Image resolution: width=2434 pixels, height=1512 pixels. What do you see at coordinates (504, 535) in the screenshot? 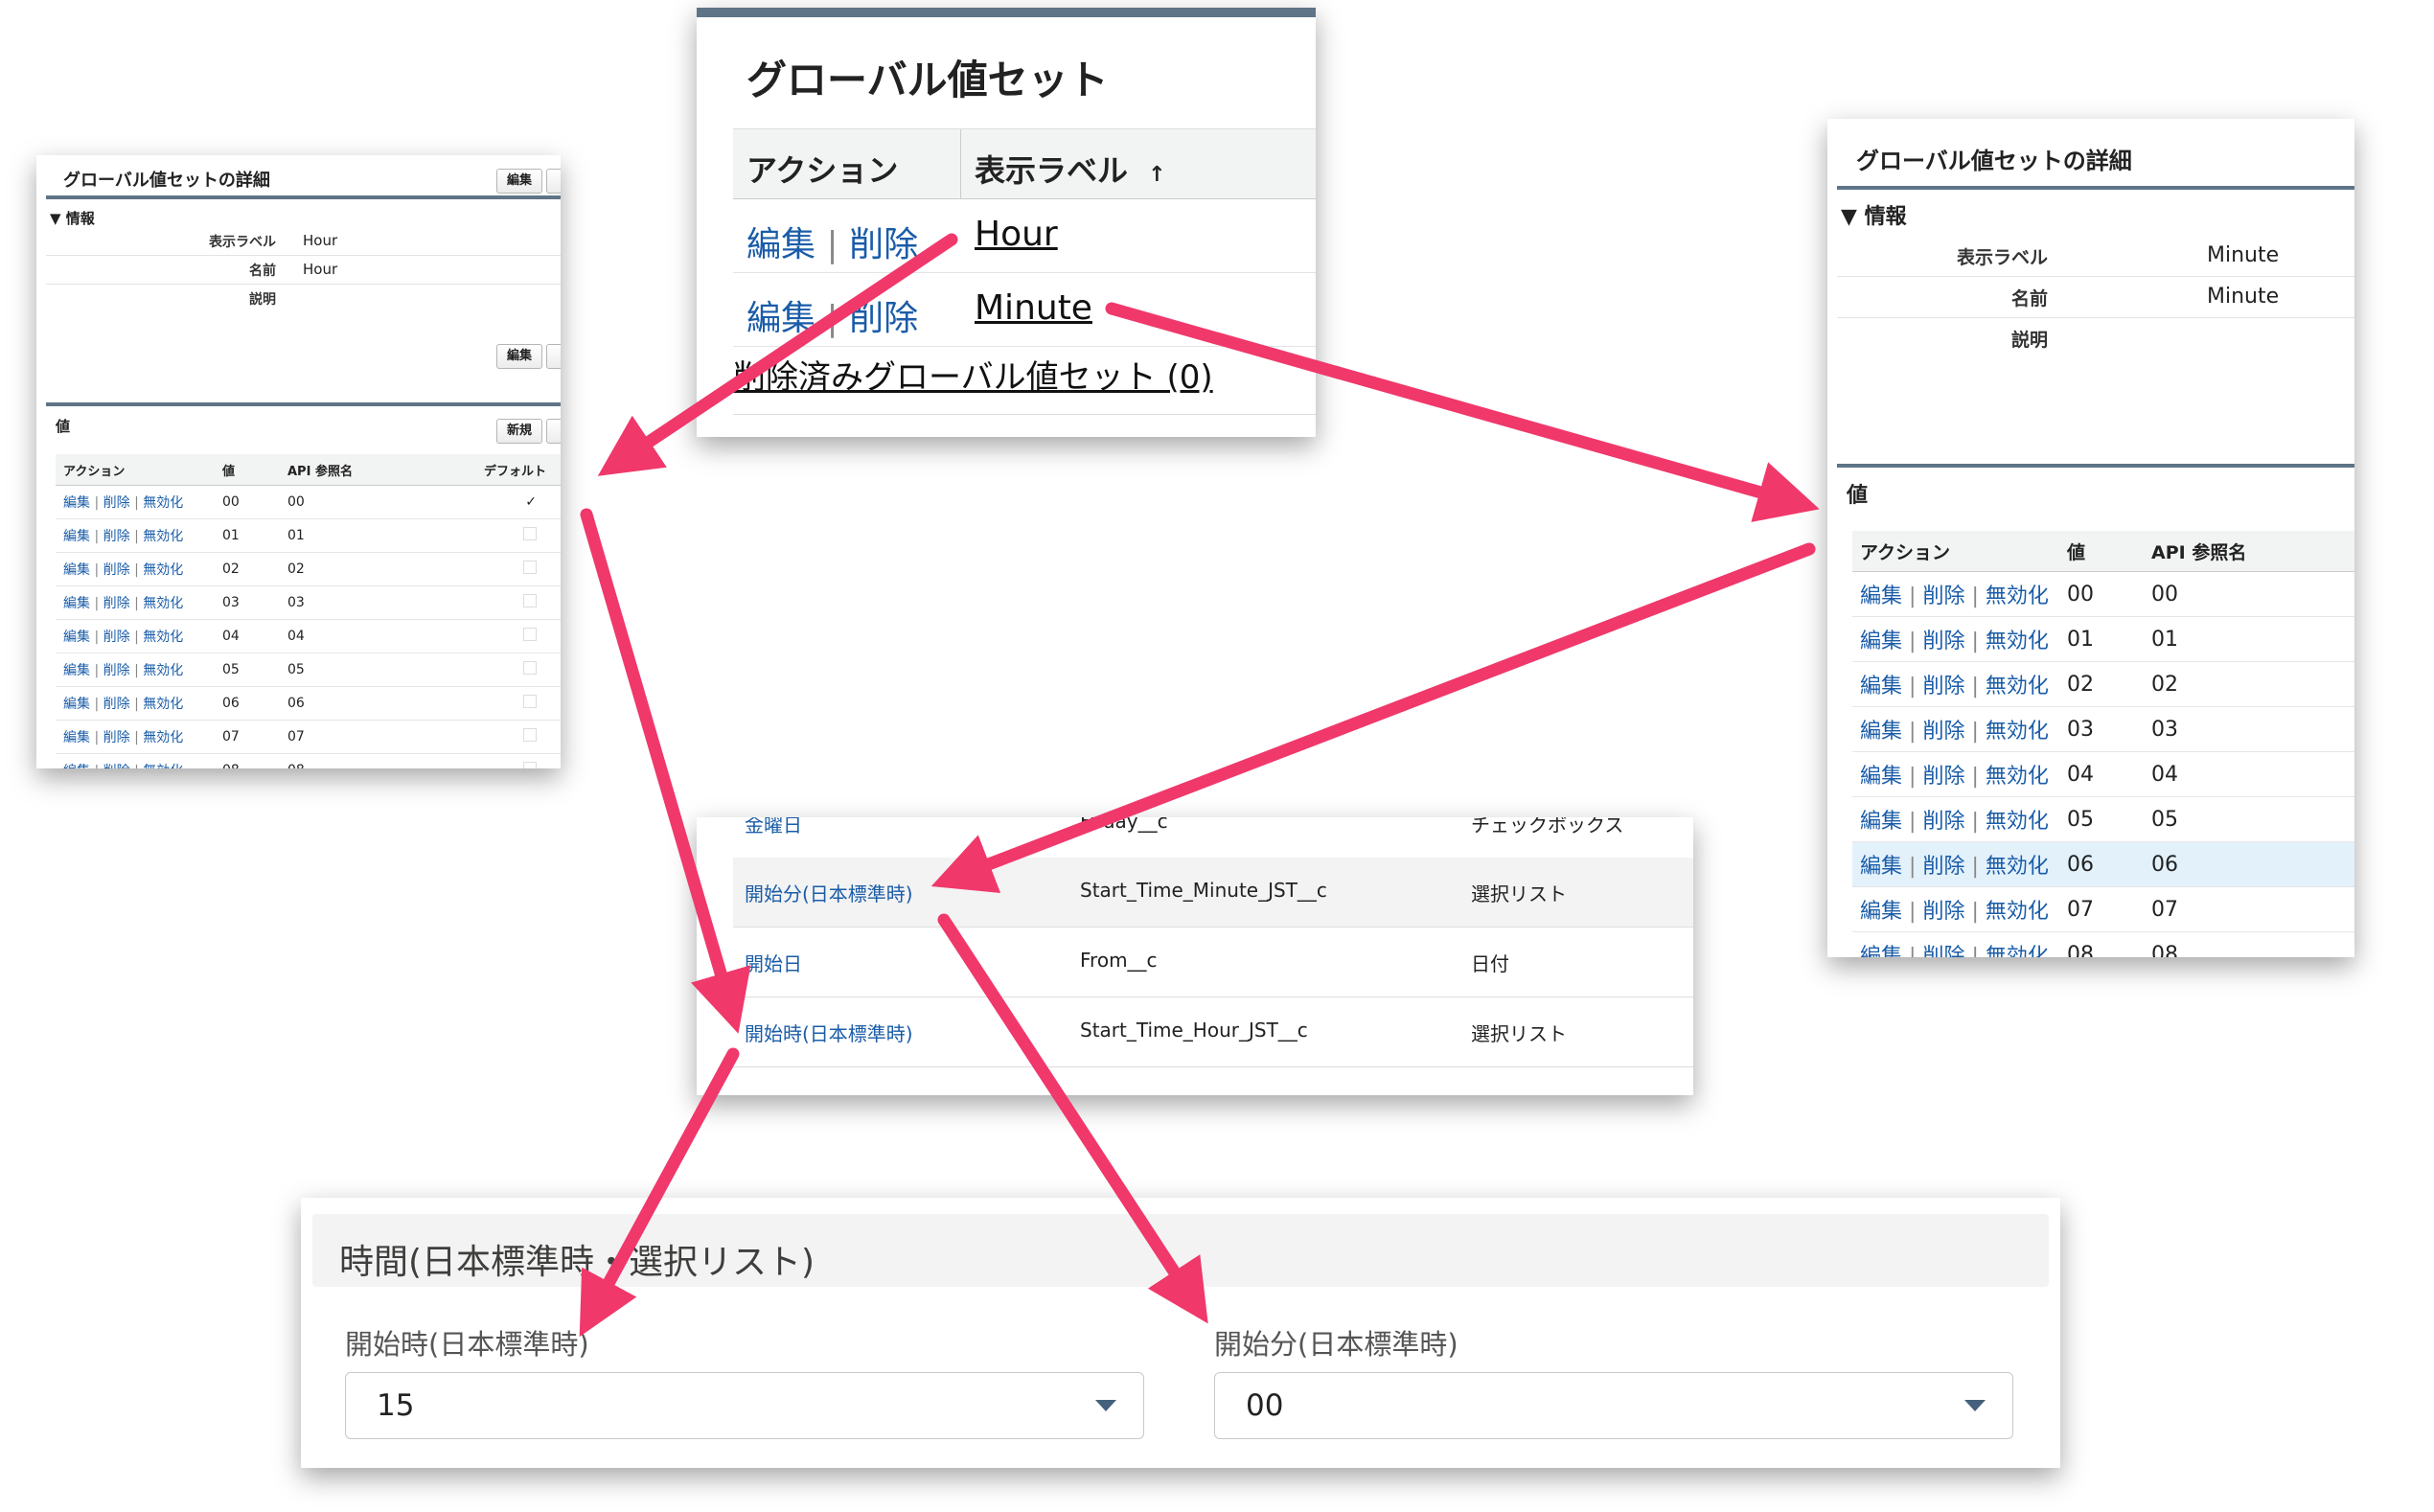
I see `default-cell` at bounding box center [504, 535].